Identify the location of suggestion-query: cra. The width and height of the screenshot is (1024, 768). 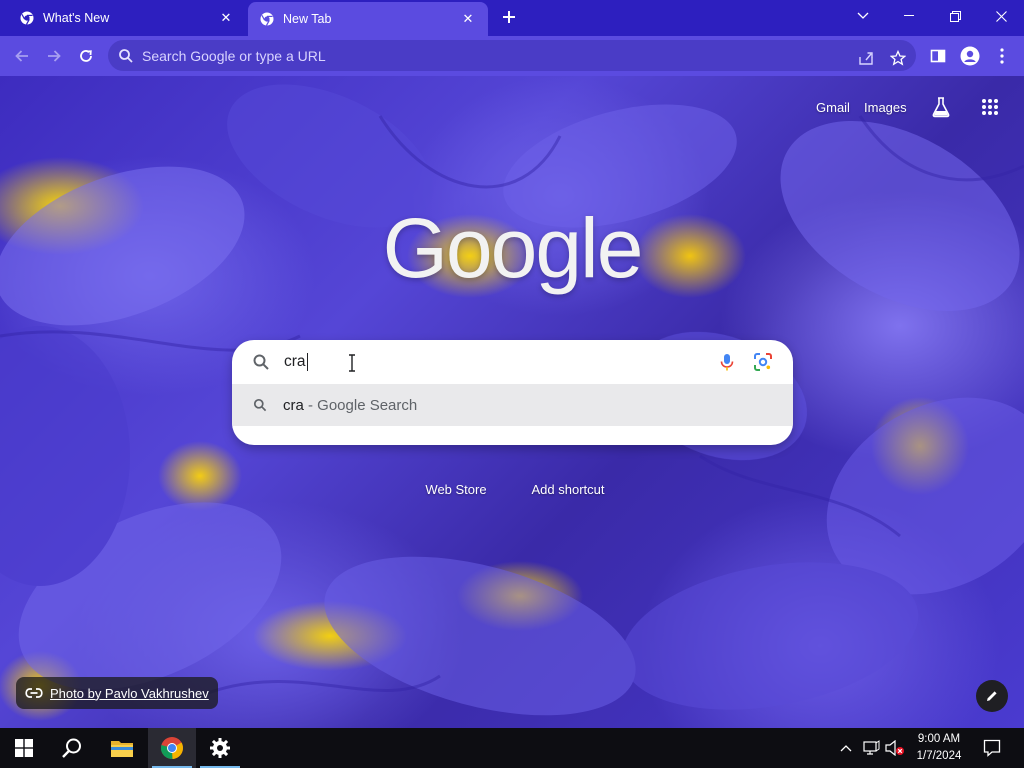
(293, 405).